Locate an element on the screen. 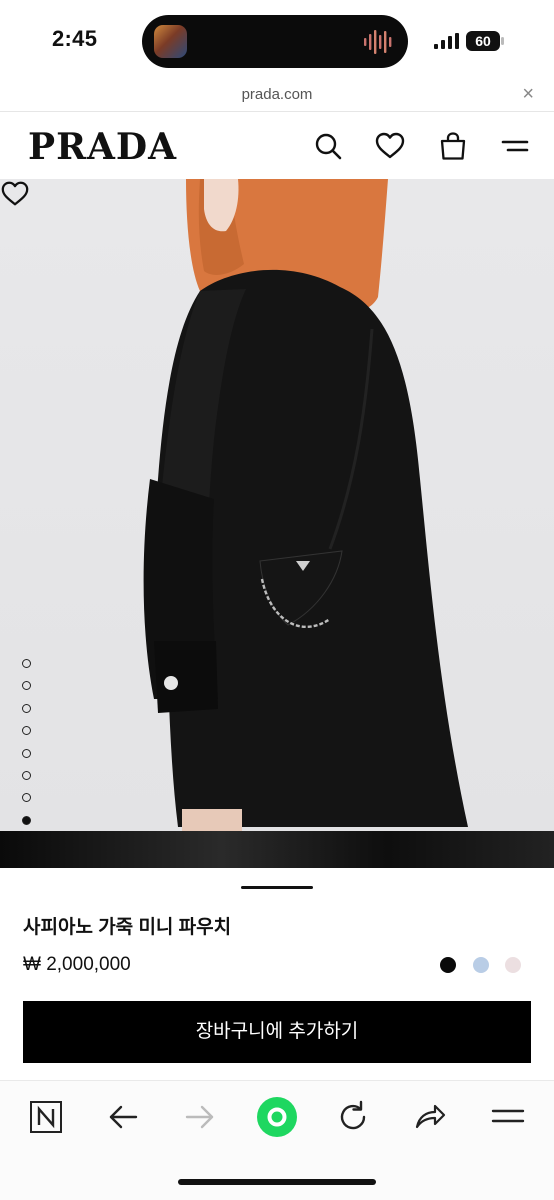 This screenshot has height=1200, width=554. dynamic-island is located at coordinates (275, 41).